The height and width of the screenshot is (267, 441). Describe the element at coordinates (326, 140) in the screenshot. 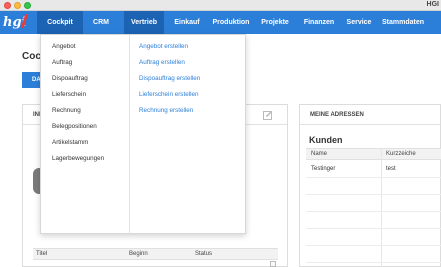

I see `customers-heading: Kunden` at that location.